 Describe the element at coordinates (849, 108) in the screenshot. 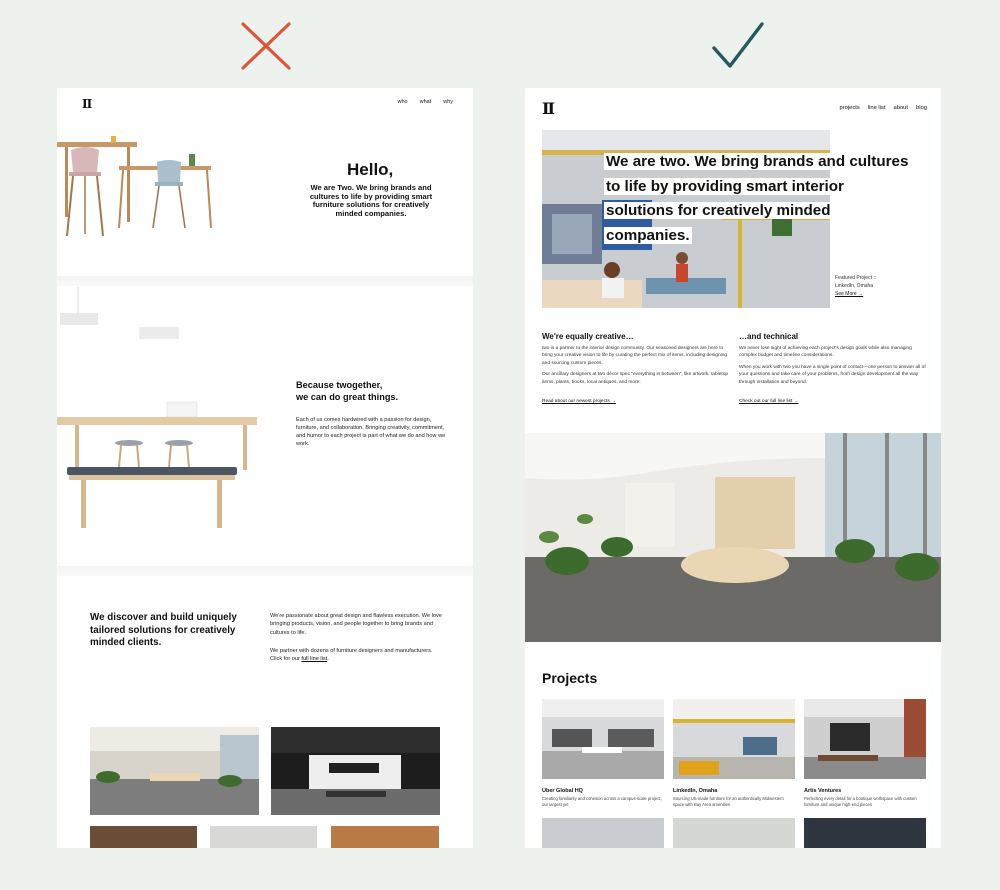

I see `nav-projects: projects` at that location.